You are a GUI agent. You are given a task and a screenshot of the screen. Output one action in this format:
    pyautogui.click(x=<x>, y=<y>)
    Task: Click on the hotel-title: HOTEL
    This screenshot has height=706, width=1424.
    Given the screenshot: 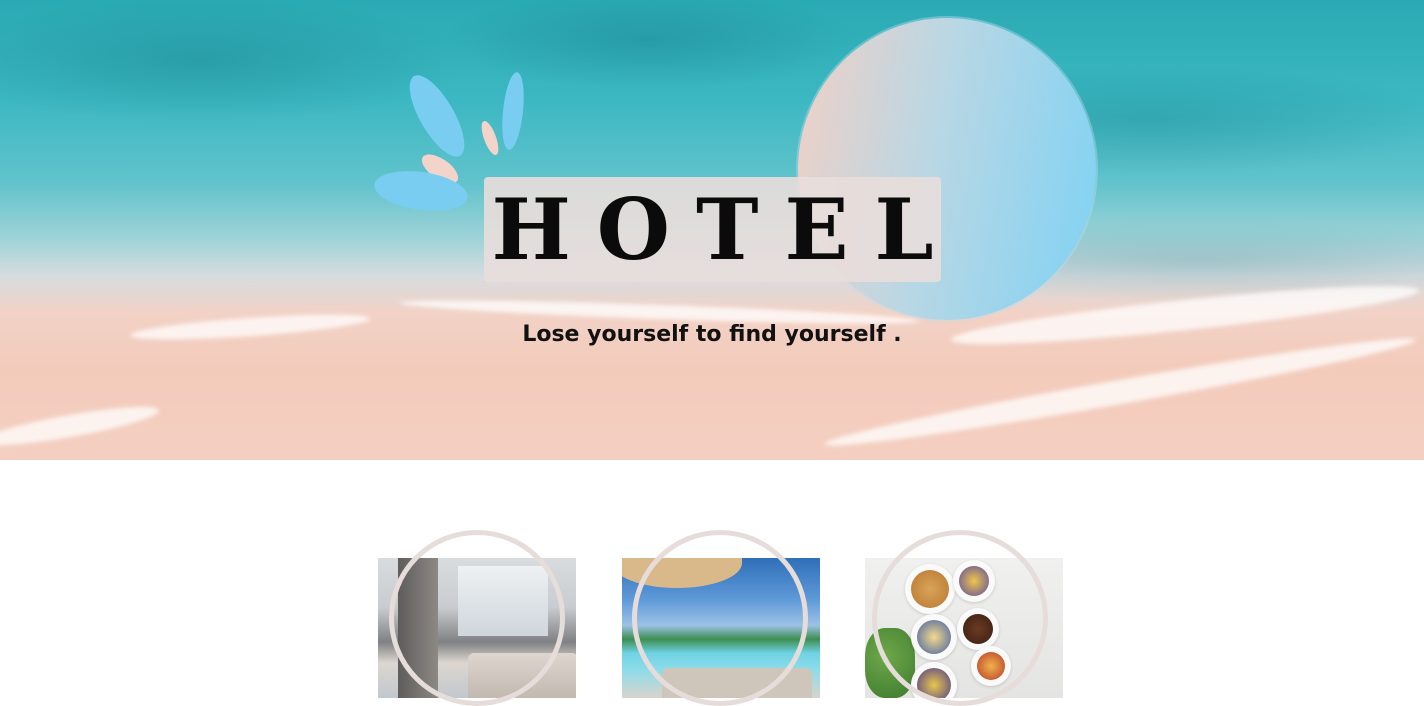 What is the action you would take?
    pyautogui.click(x=725, y=229)
    